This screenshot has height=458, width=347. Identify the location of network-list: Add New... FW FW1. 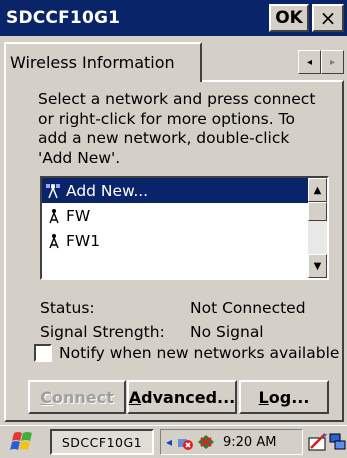
(175, 215).